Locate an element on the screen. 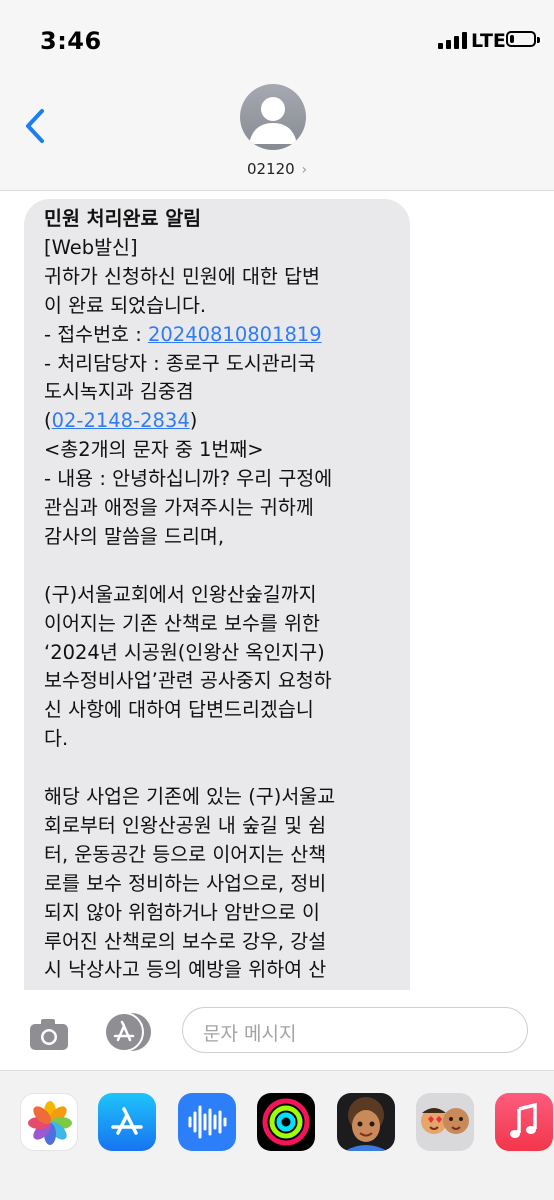 The width and height of the screenshot is (554, 1200). message-line: - 내용 : 안녕하십니까? 우리 구정에 is located at coordinates (188, 479).